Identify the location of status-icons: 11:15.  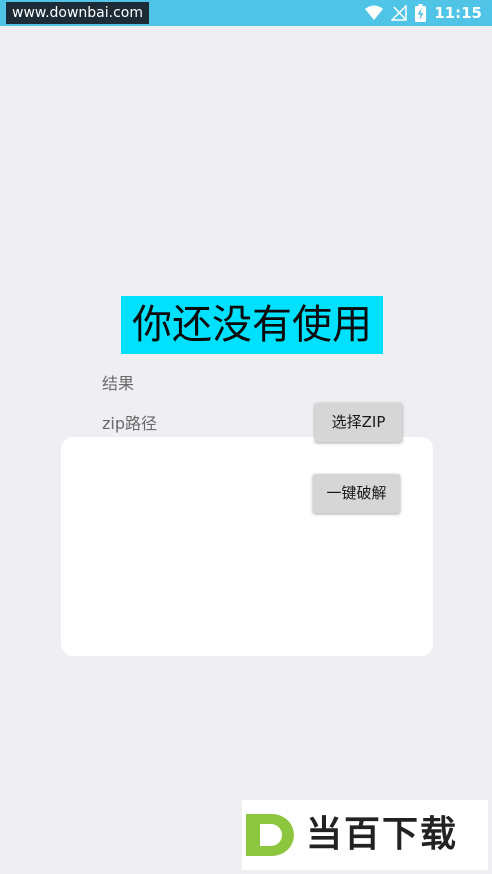
(423, 13).